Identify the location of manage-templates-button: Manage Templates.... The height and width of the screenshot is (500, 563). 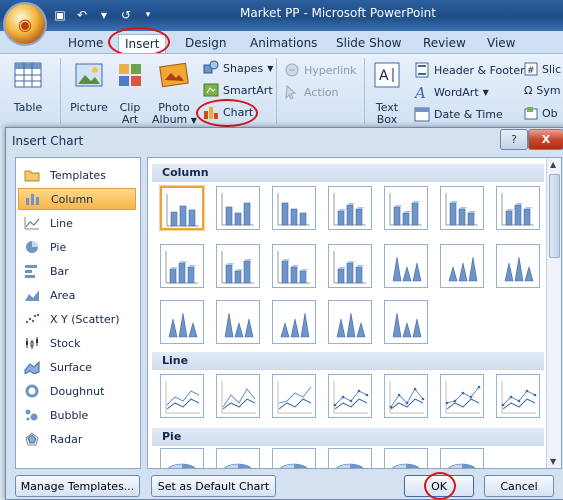
(77, 486).